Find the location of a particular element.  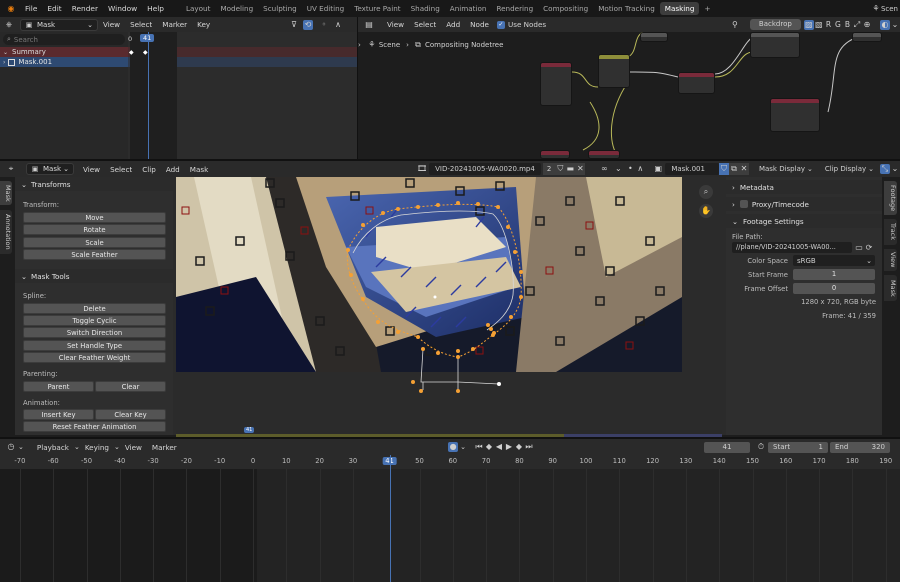

insert-key-button: Insert Key is located at coordinates (58, 414).